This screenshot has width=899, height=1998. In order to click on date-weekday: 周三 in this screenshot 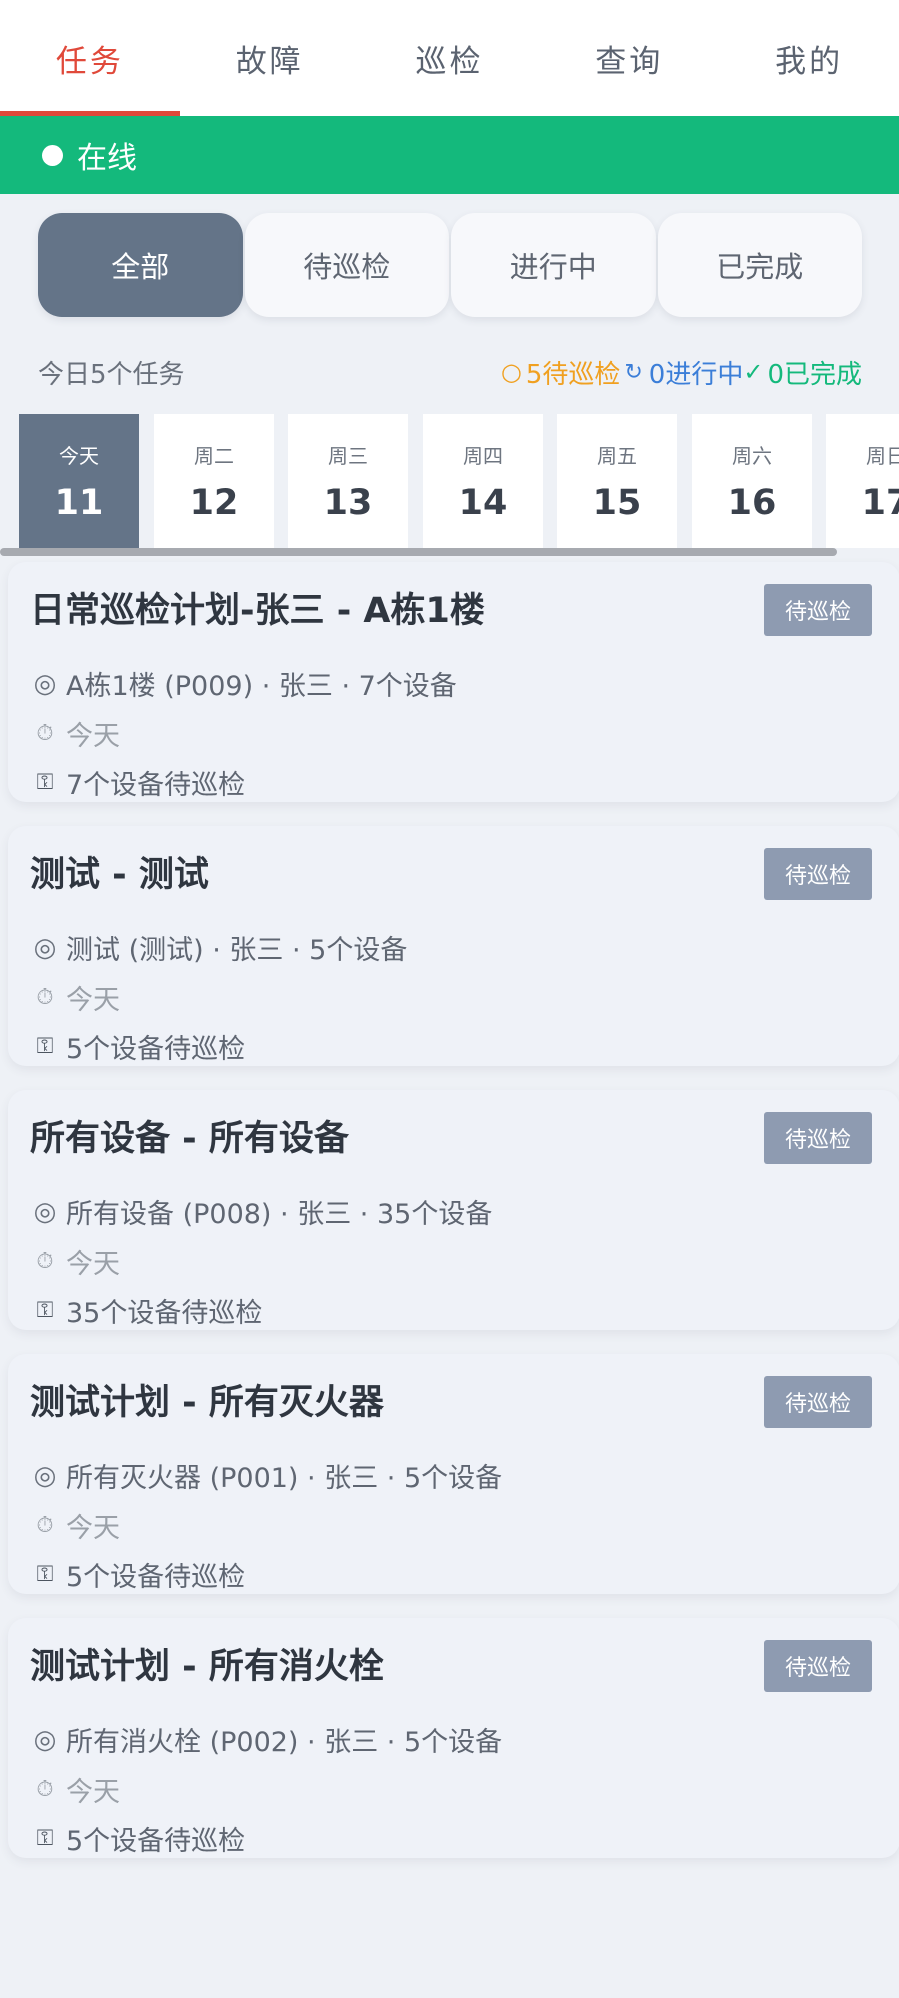, I will do `click(348, 456)`.